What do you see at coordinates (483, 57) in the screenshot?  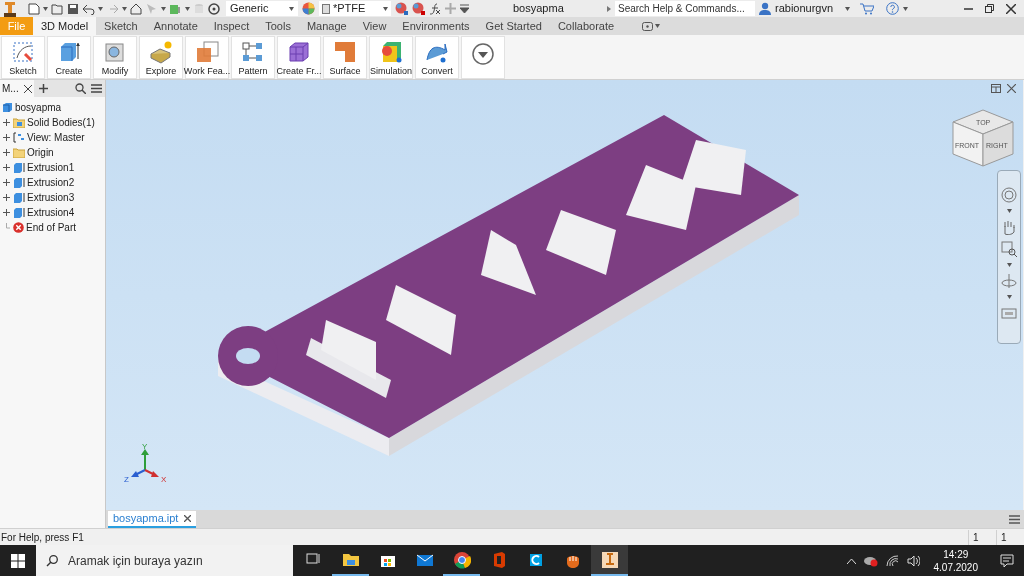 I see `ribbon-button` at bounding box center [483, 57].